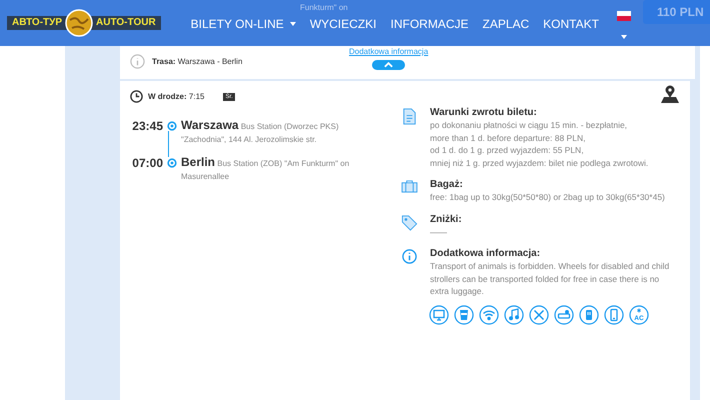 The height and width of the screenshot is (400, 710). Describe the element at coordinates (260, 132) in the screenshot. I see `stop-address: Warszawa Bus Station (Dworzec PKS) "Zachodnia", 144 Al. Jerozolimskie str.` at that location.